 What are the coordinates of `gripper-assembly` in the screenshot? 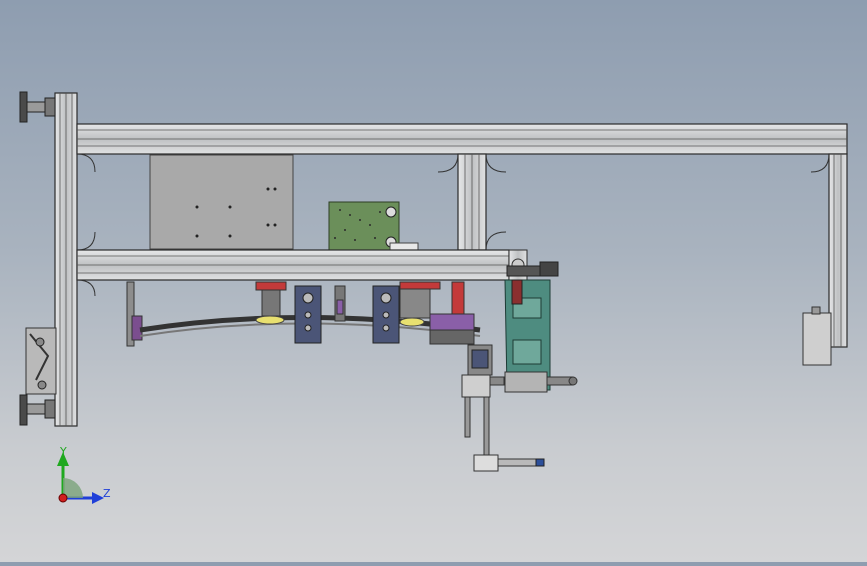 It's located at (303, 314).